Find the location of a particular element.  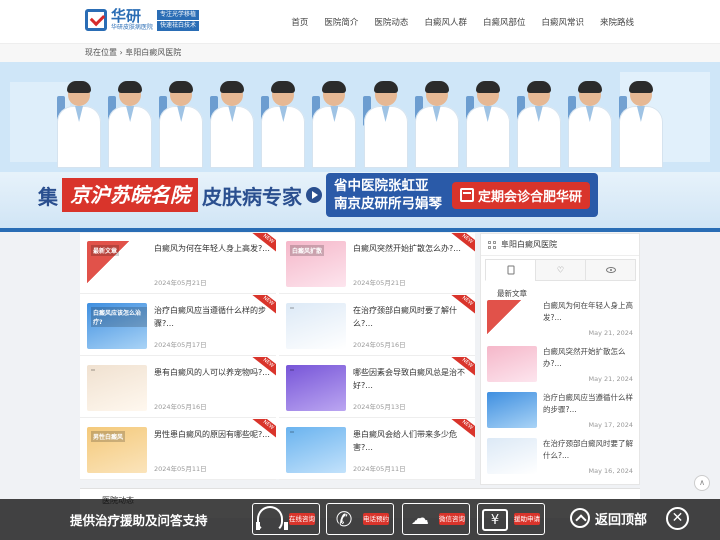

banner-highlight: 京沪苏皖名院 is located at coordinates (130, 195).